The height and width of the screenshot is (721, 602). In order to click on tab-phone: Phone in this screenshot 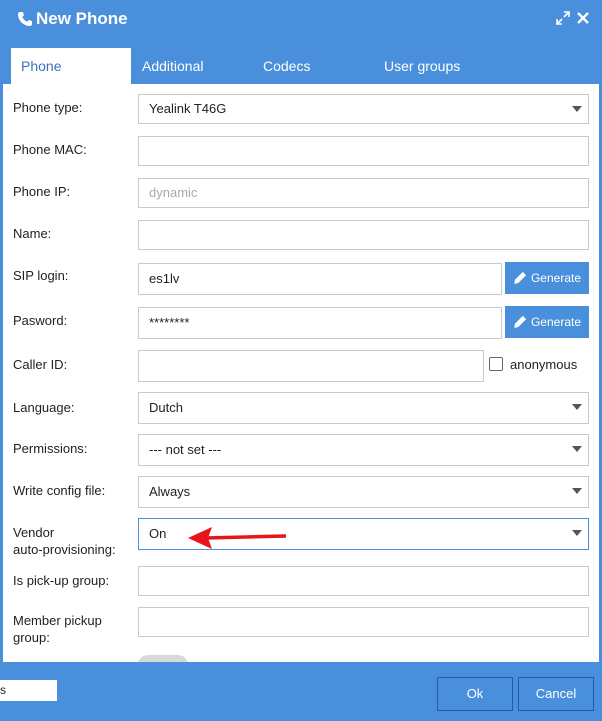, I will do `click(71, 66)`.